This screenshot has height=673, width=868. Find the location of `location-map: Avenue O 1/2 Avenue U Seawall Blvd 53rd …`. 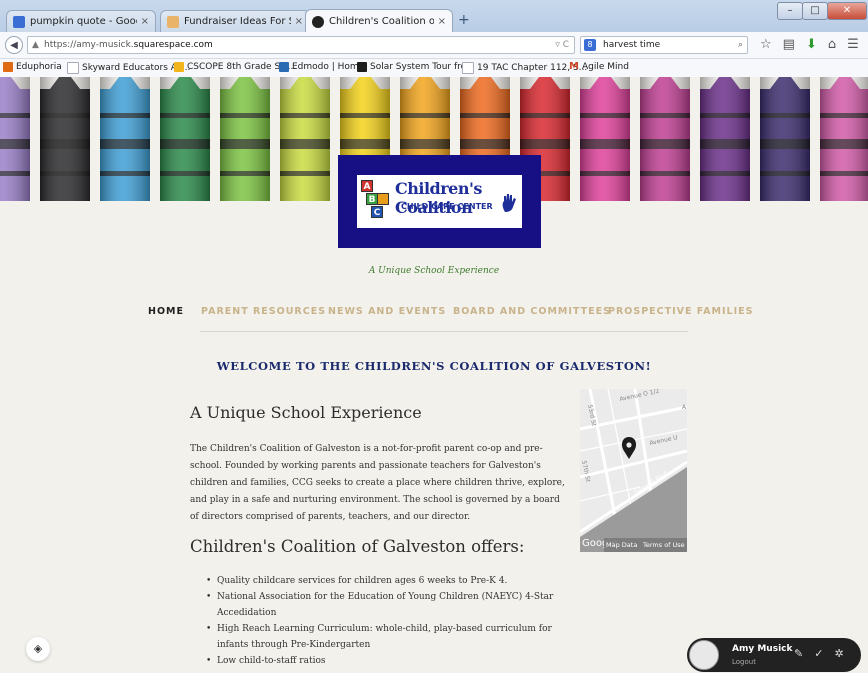

location-map: Avenue O 1/2 Avenue U Seawall Blvd 53rd … is located at coordinates (633, 470).